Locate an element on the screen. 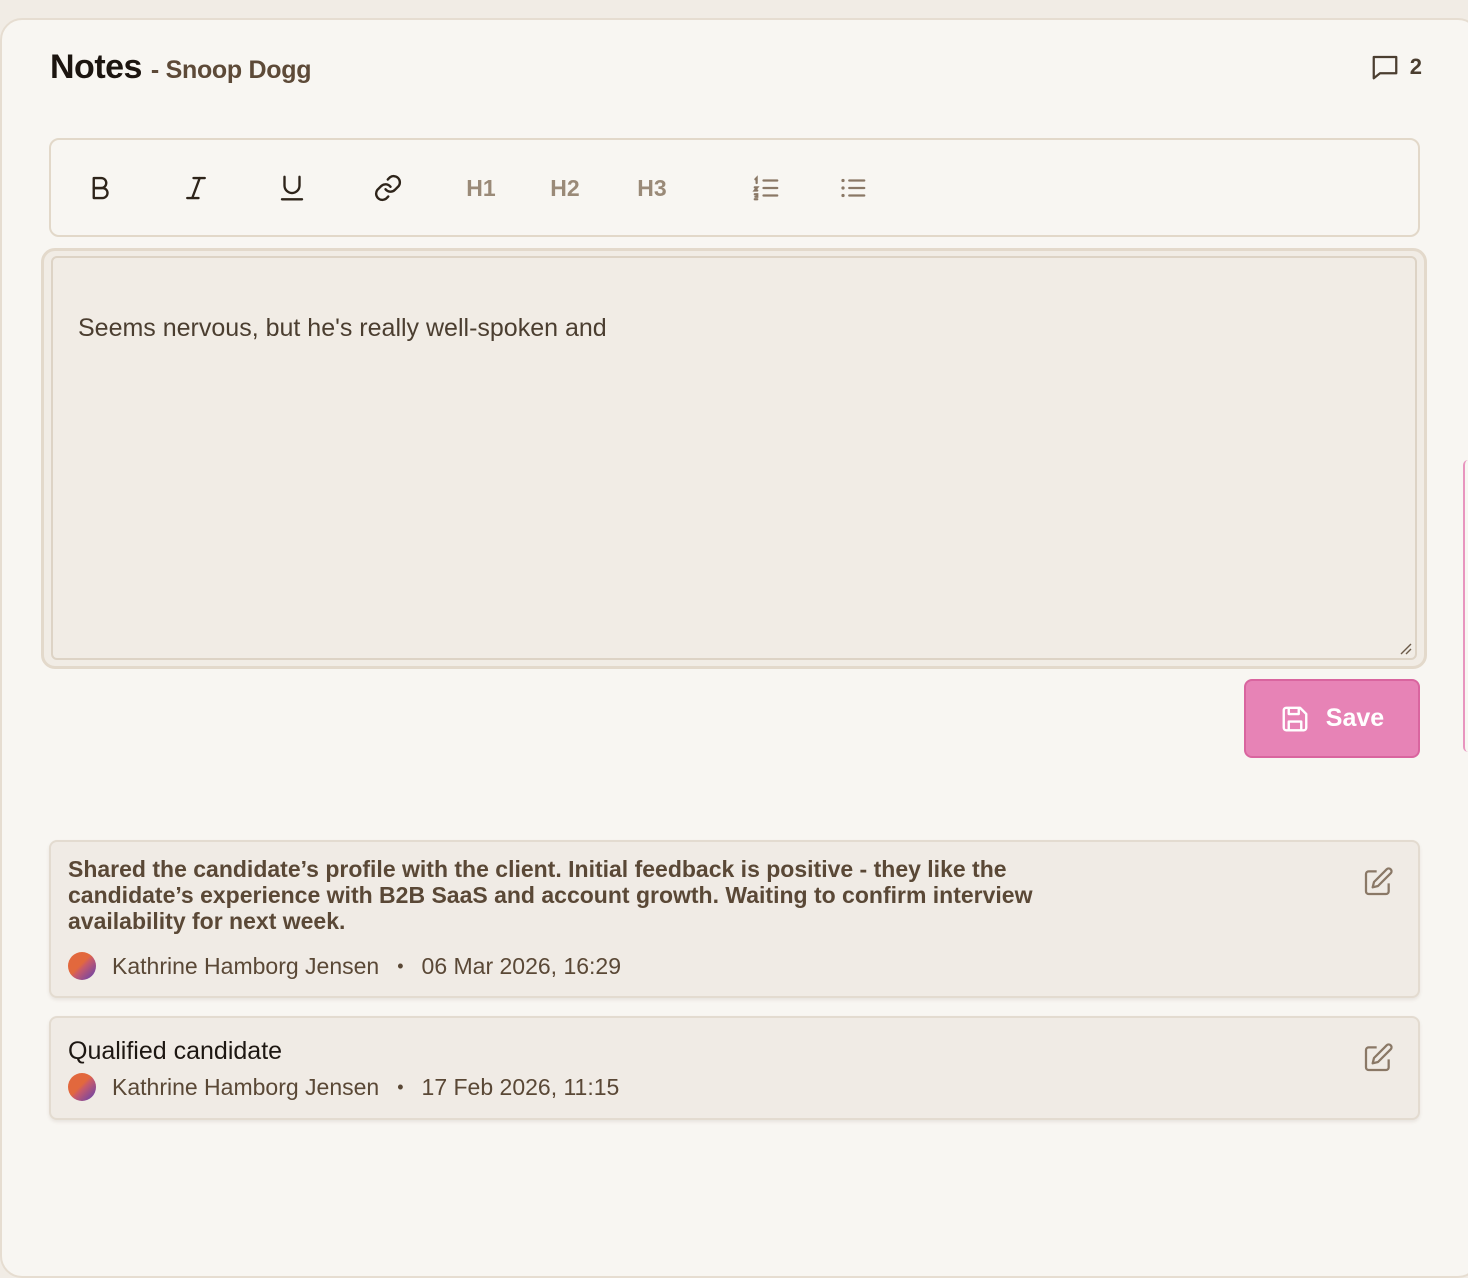  bold-icon is located at coordinates (100, 188).